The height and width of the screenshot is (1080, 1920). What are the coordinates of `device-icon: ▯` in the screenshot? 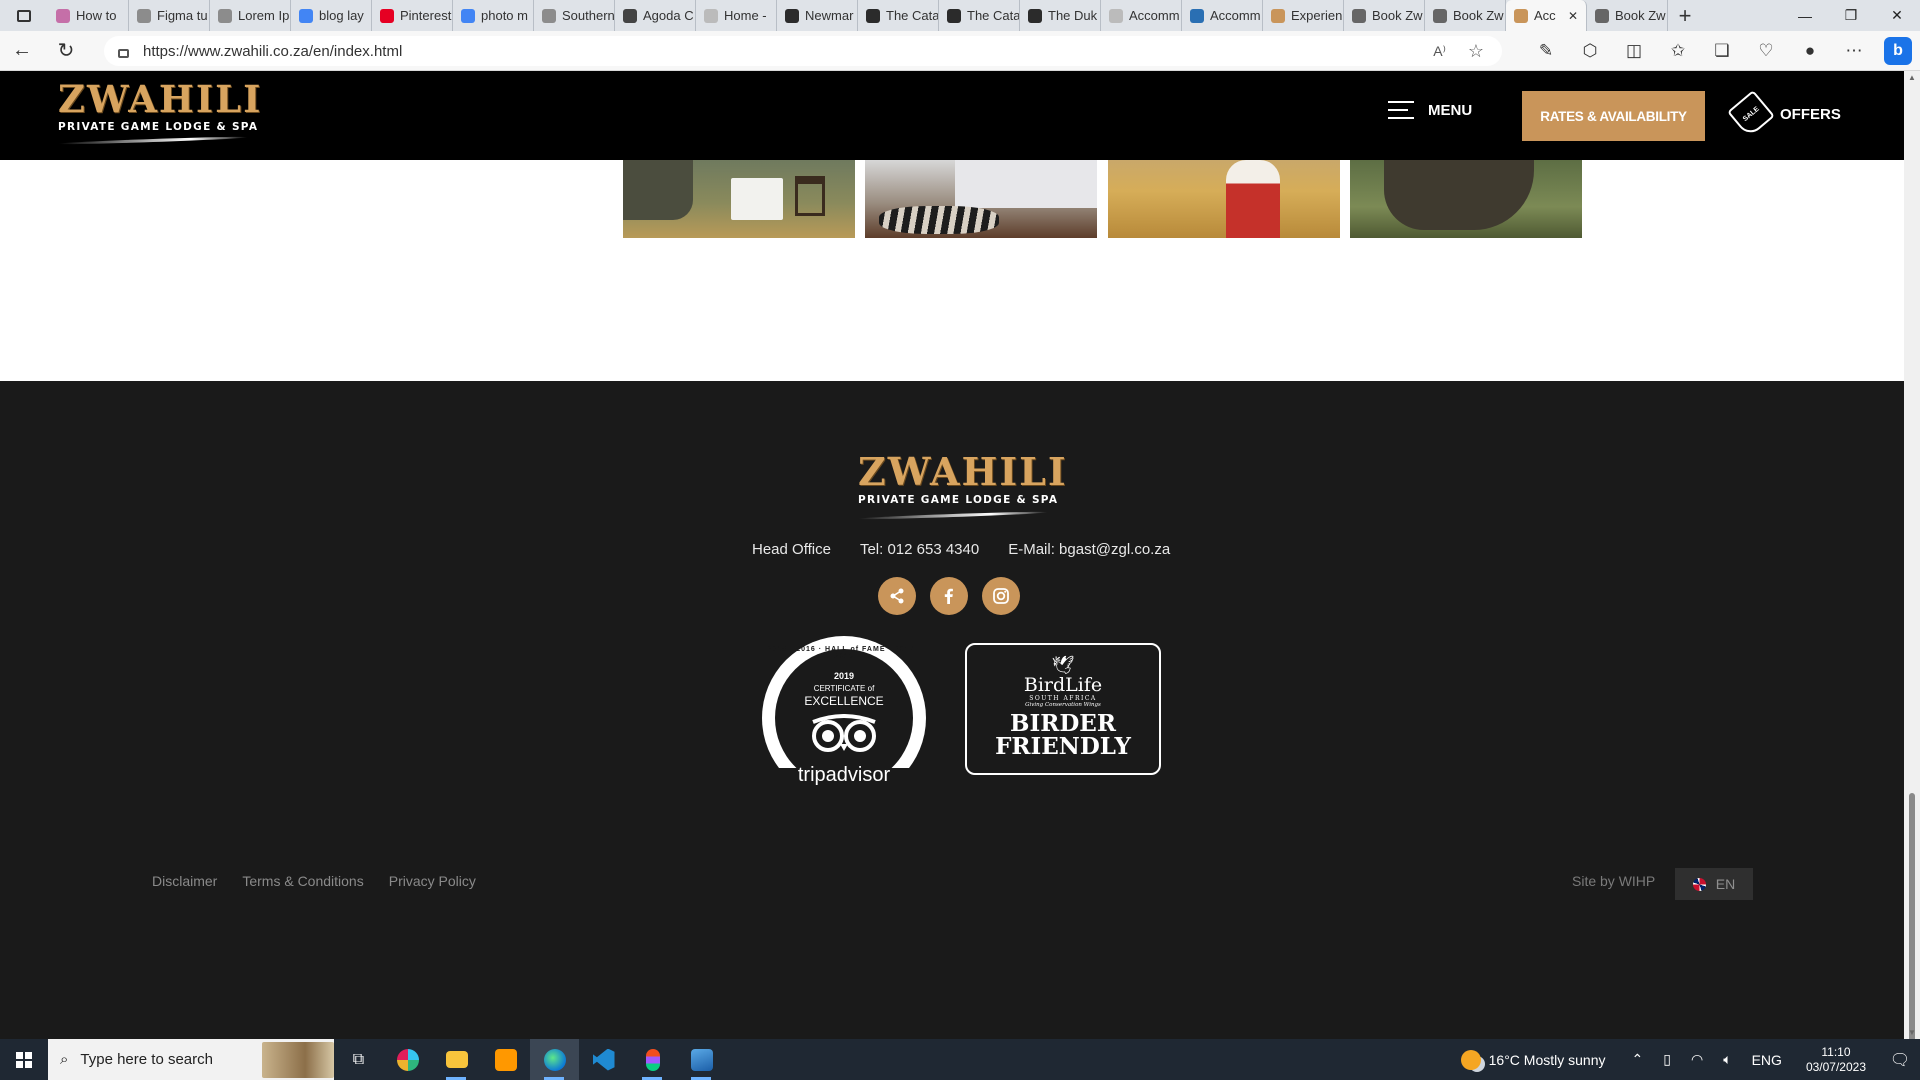 It's located at (1667, 1059).